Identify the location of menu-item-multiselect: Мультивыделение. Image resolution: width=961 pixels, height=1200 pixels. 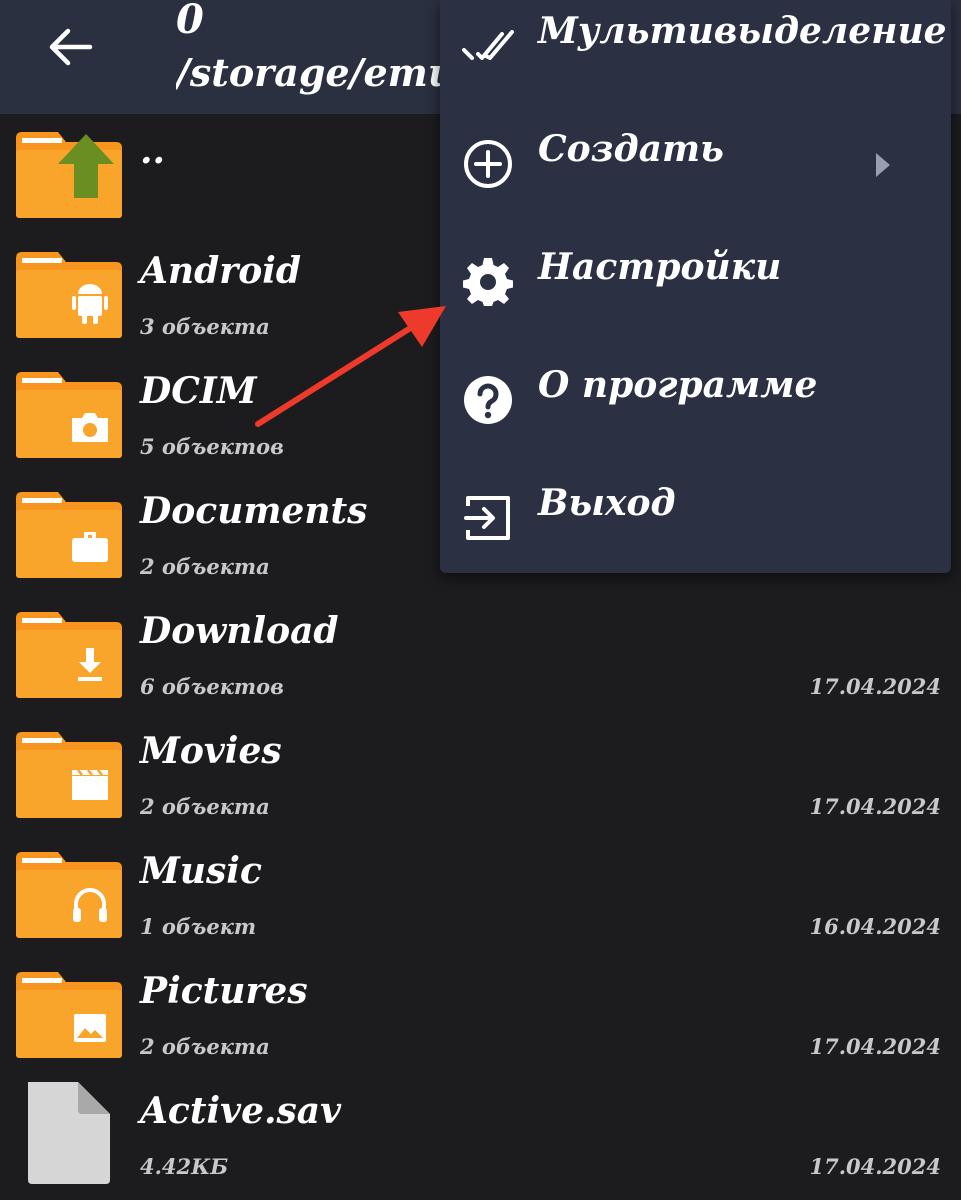
(695, 52).